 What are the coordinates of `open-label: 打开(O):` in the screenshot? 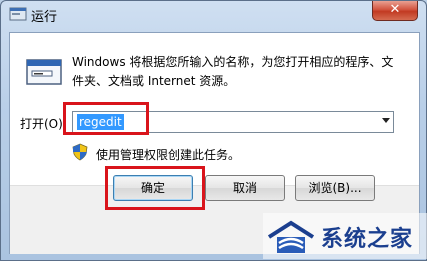 It's located at (43, 124).